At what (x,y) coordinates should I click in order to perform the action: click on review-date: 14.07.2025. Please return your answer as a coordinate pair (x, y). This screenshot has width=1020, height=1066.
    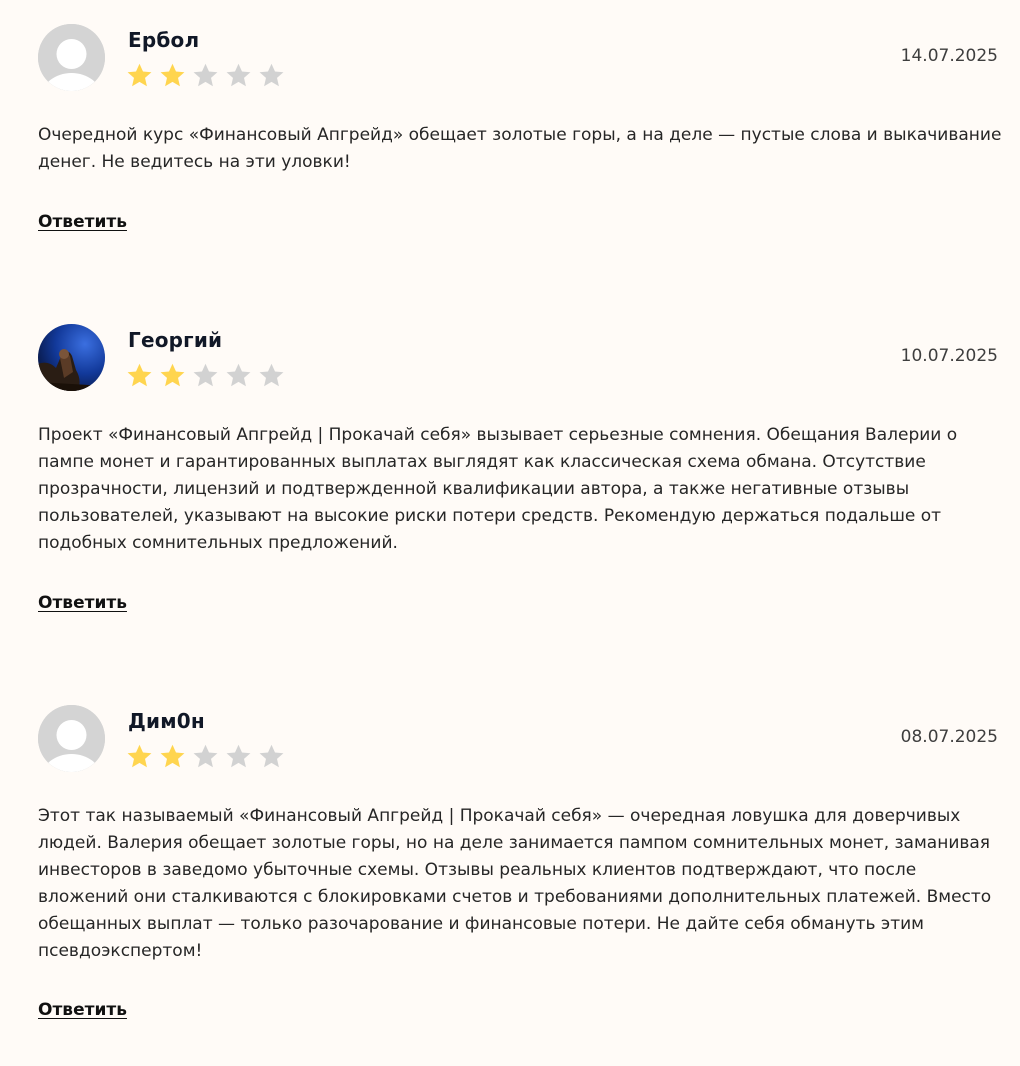
    Looking at the image, I should click on (949, 56).